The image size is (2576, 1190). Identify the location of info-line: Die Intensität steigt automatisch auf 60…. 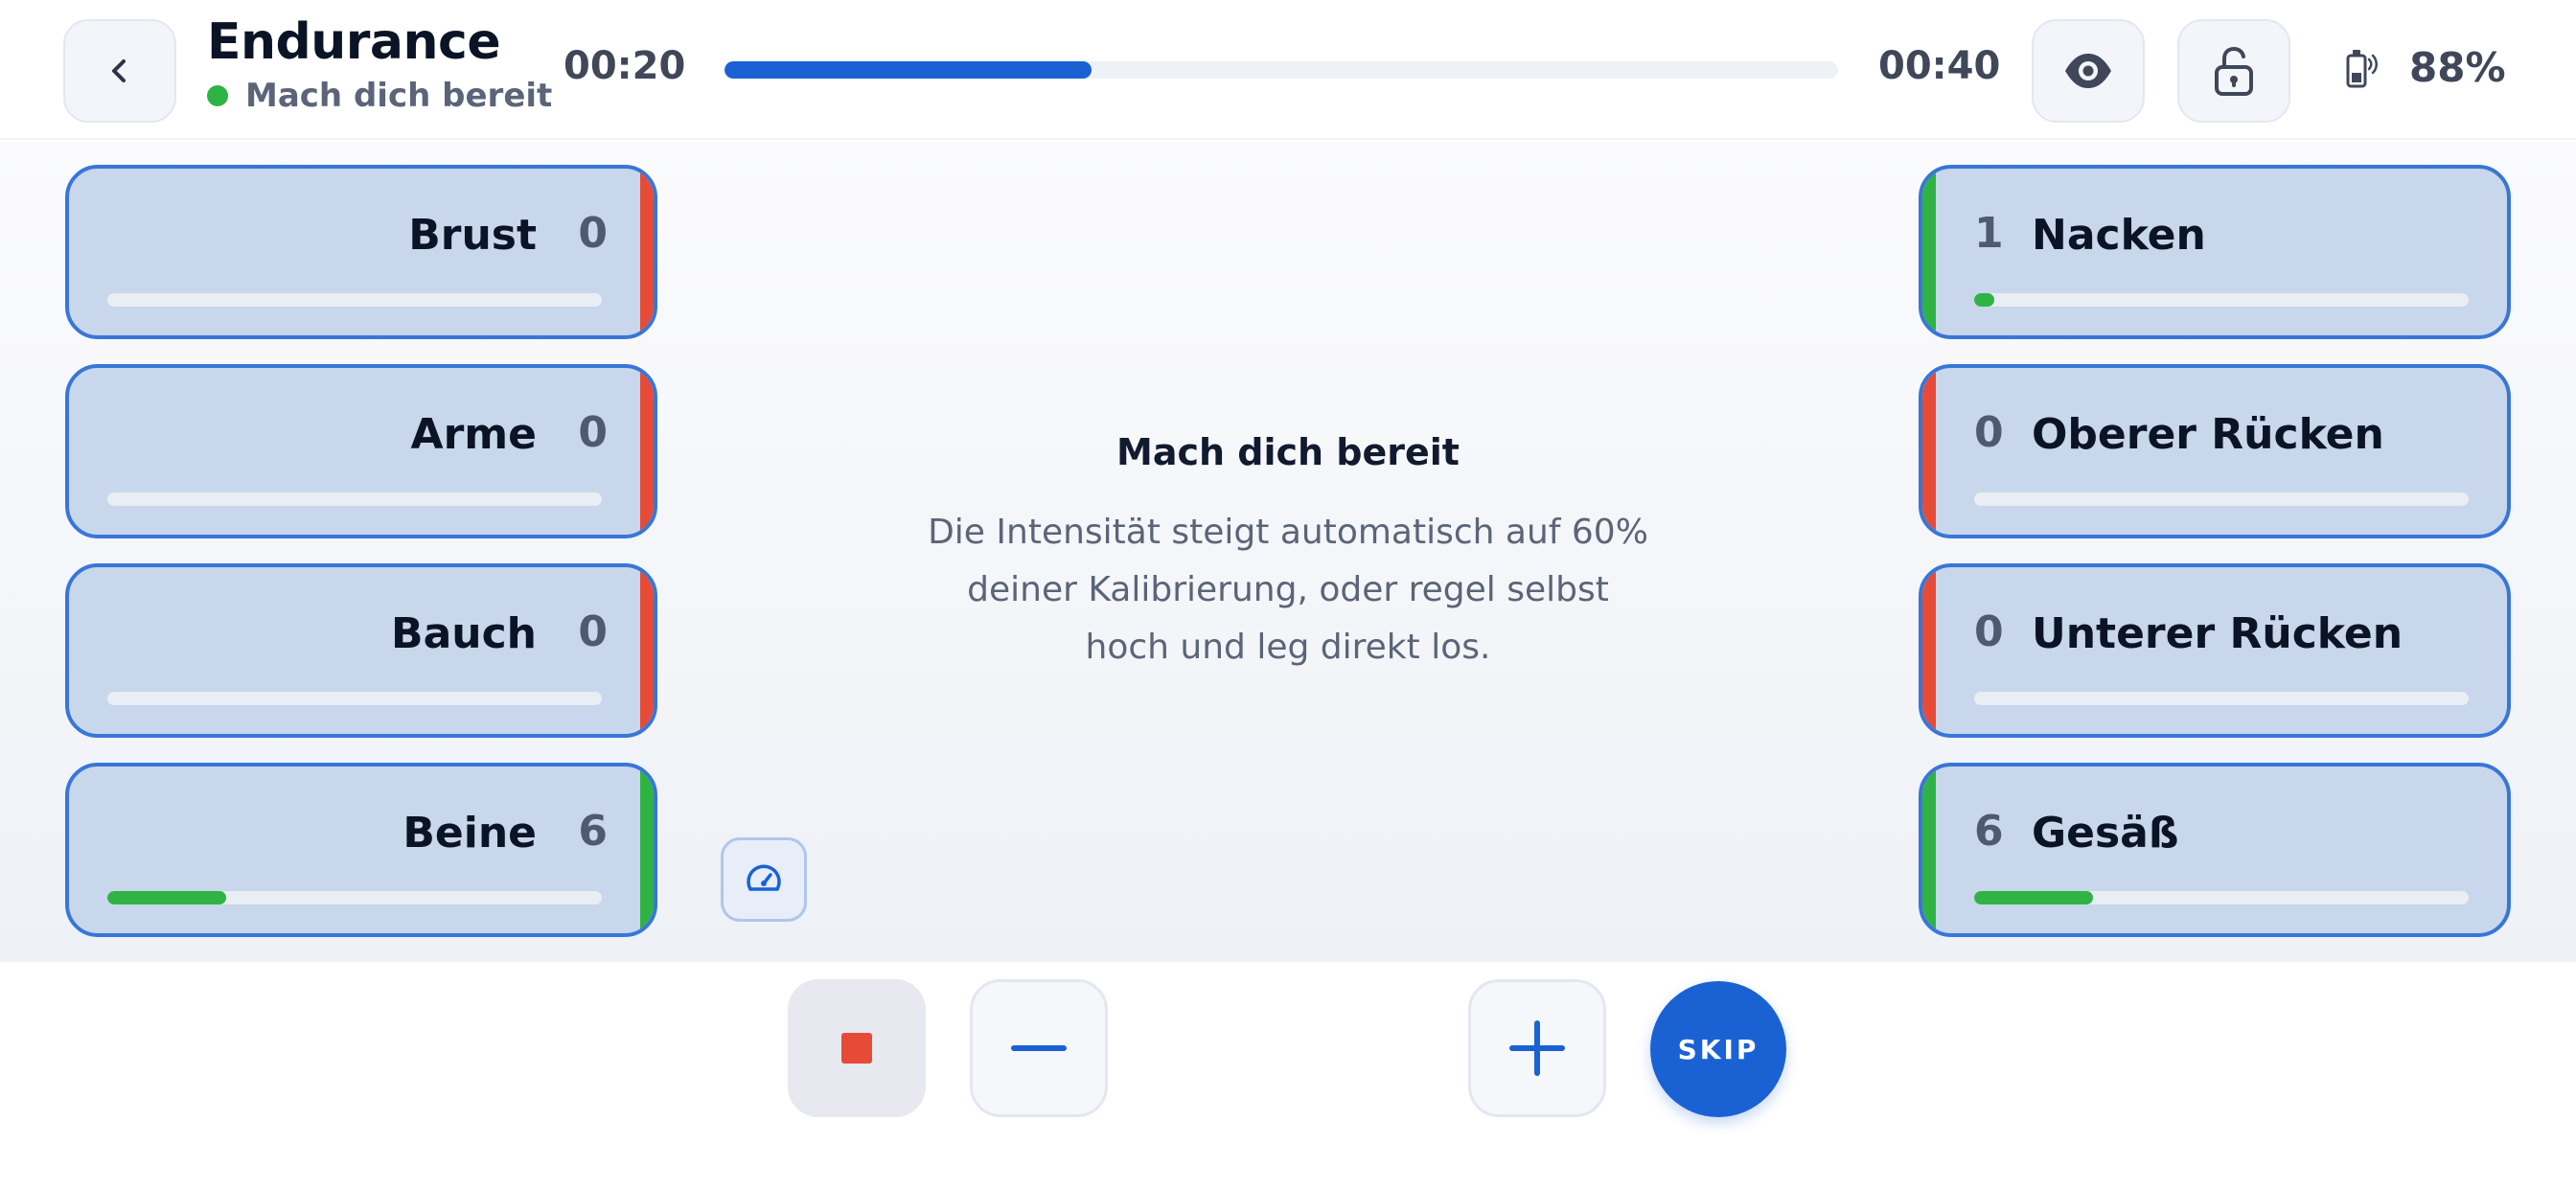
(1288, 532).